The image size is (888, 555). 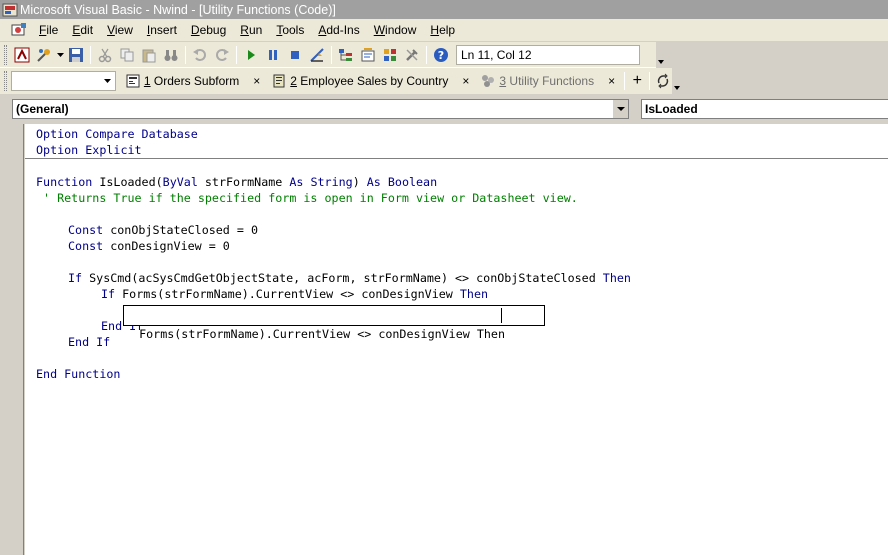 What do you see at coordinates (162, 30) in the screenshot?
I see `menu-insert: Insert` at bounding box center [162, 30].